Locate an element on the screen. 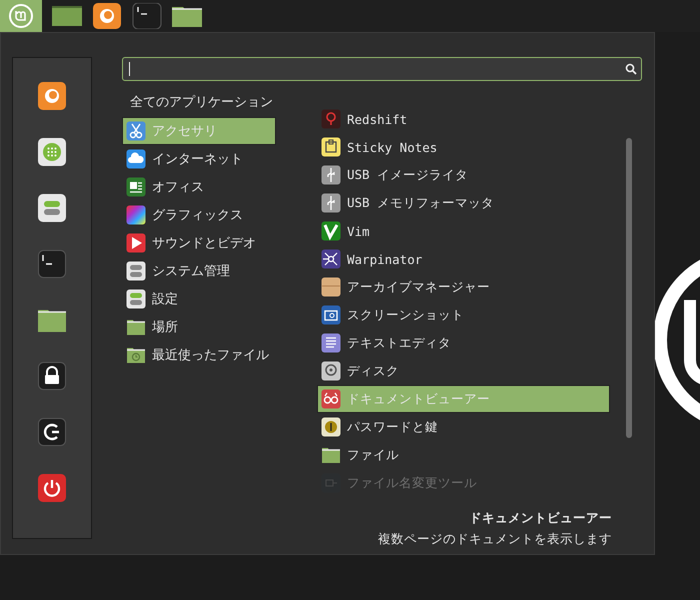  recent-folder-icon is located at coordinates (136, 355).